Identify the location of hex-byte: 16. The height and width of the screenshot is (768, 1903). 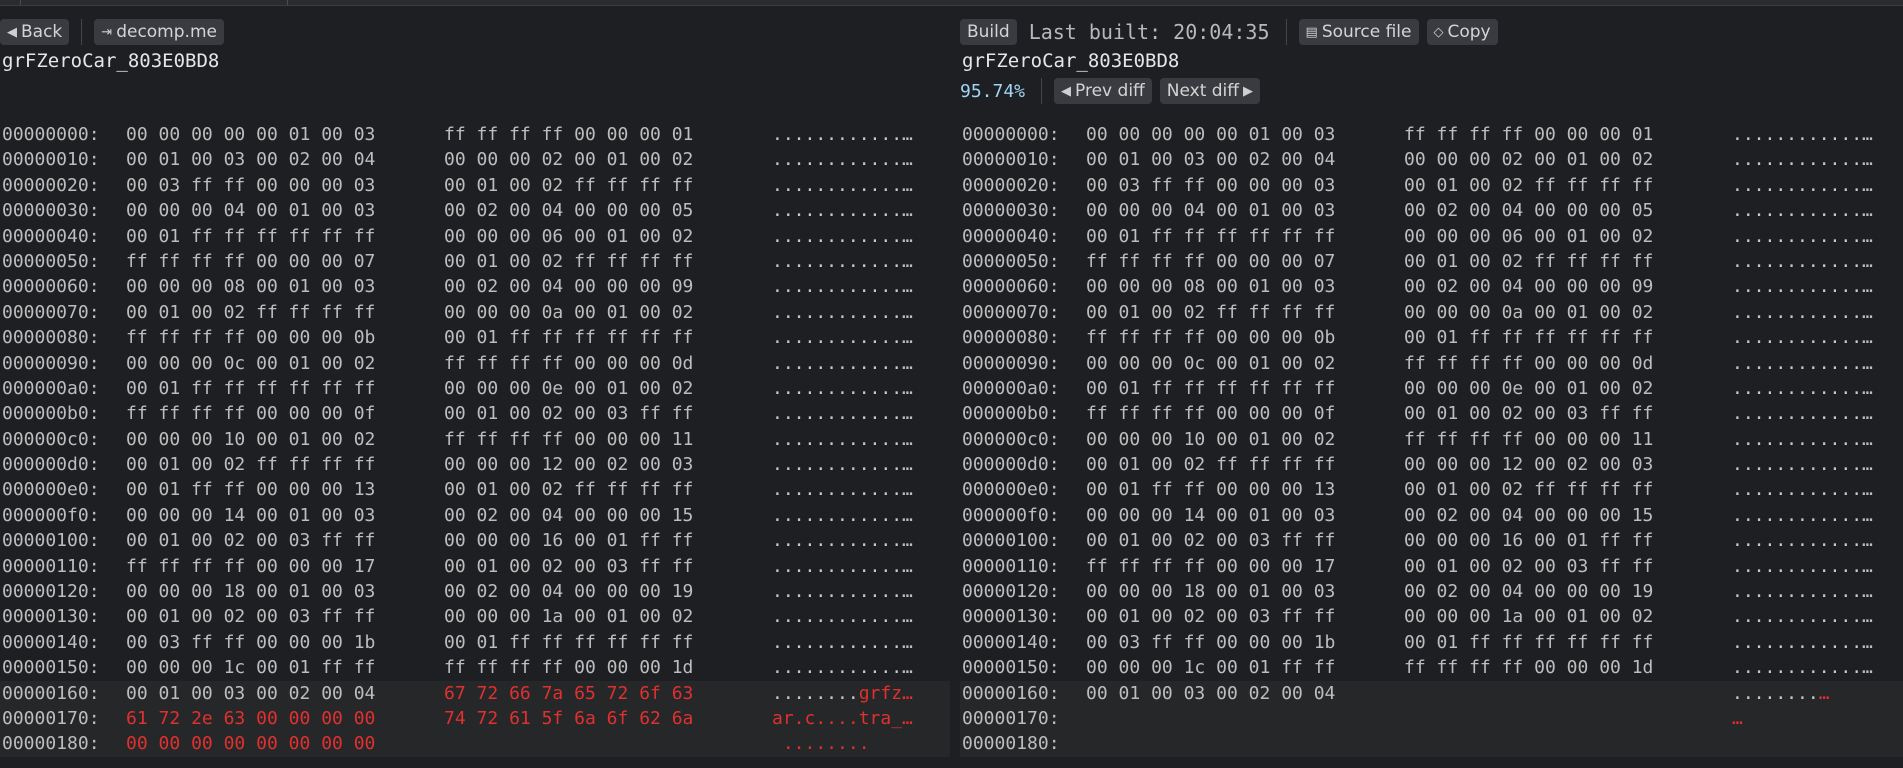
(553, 540).